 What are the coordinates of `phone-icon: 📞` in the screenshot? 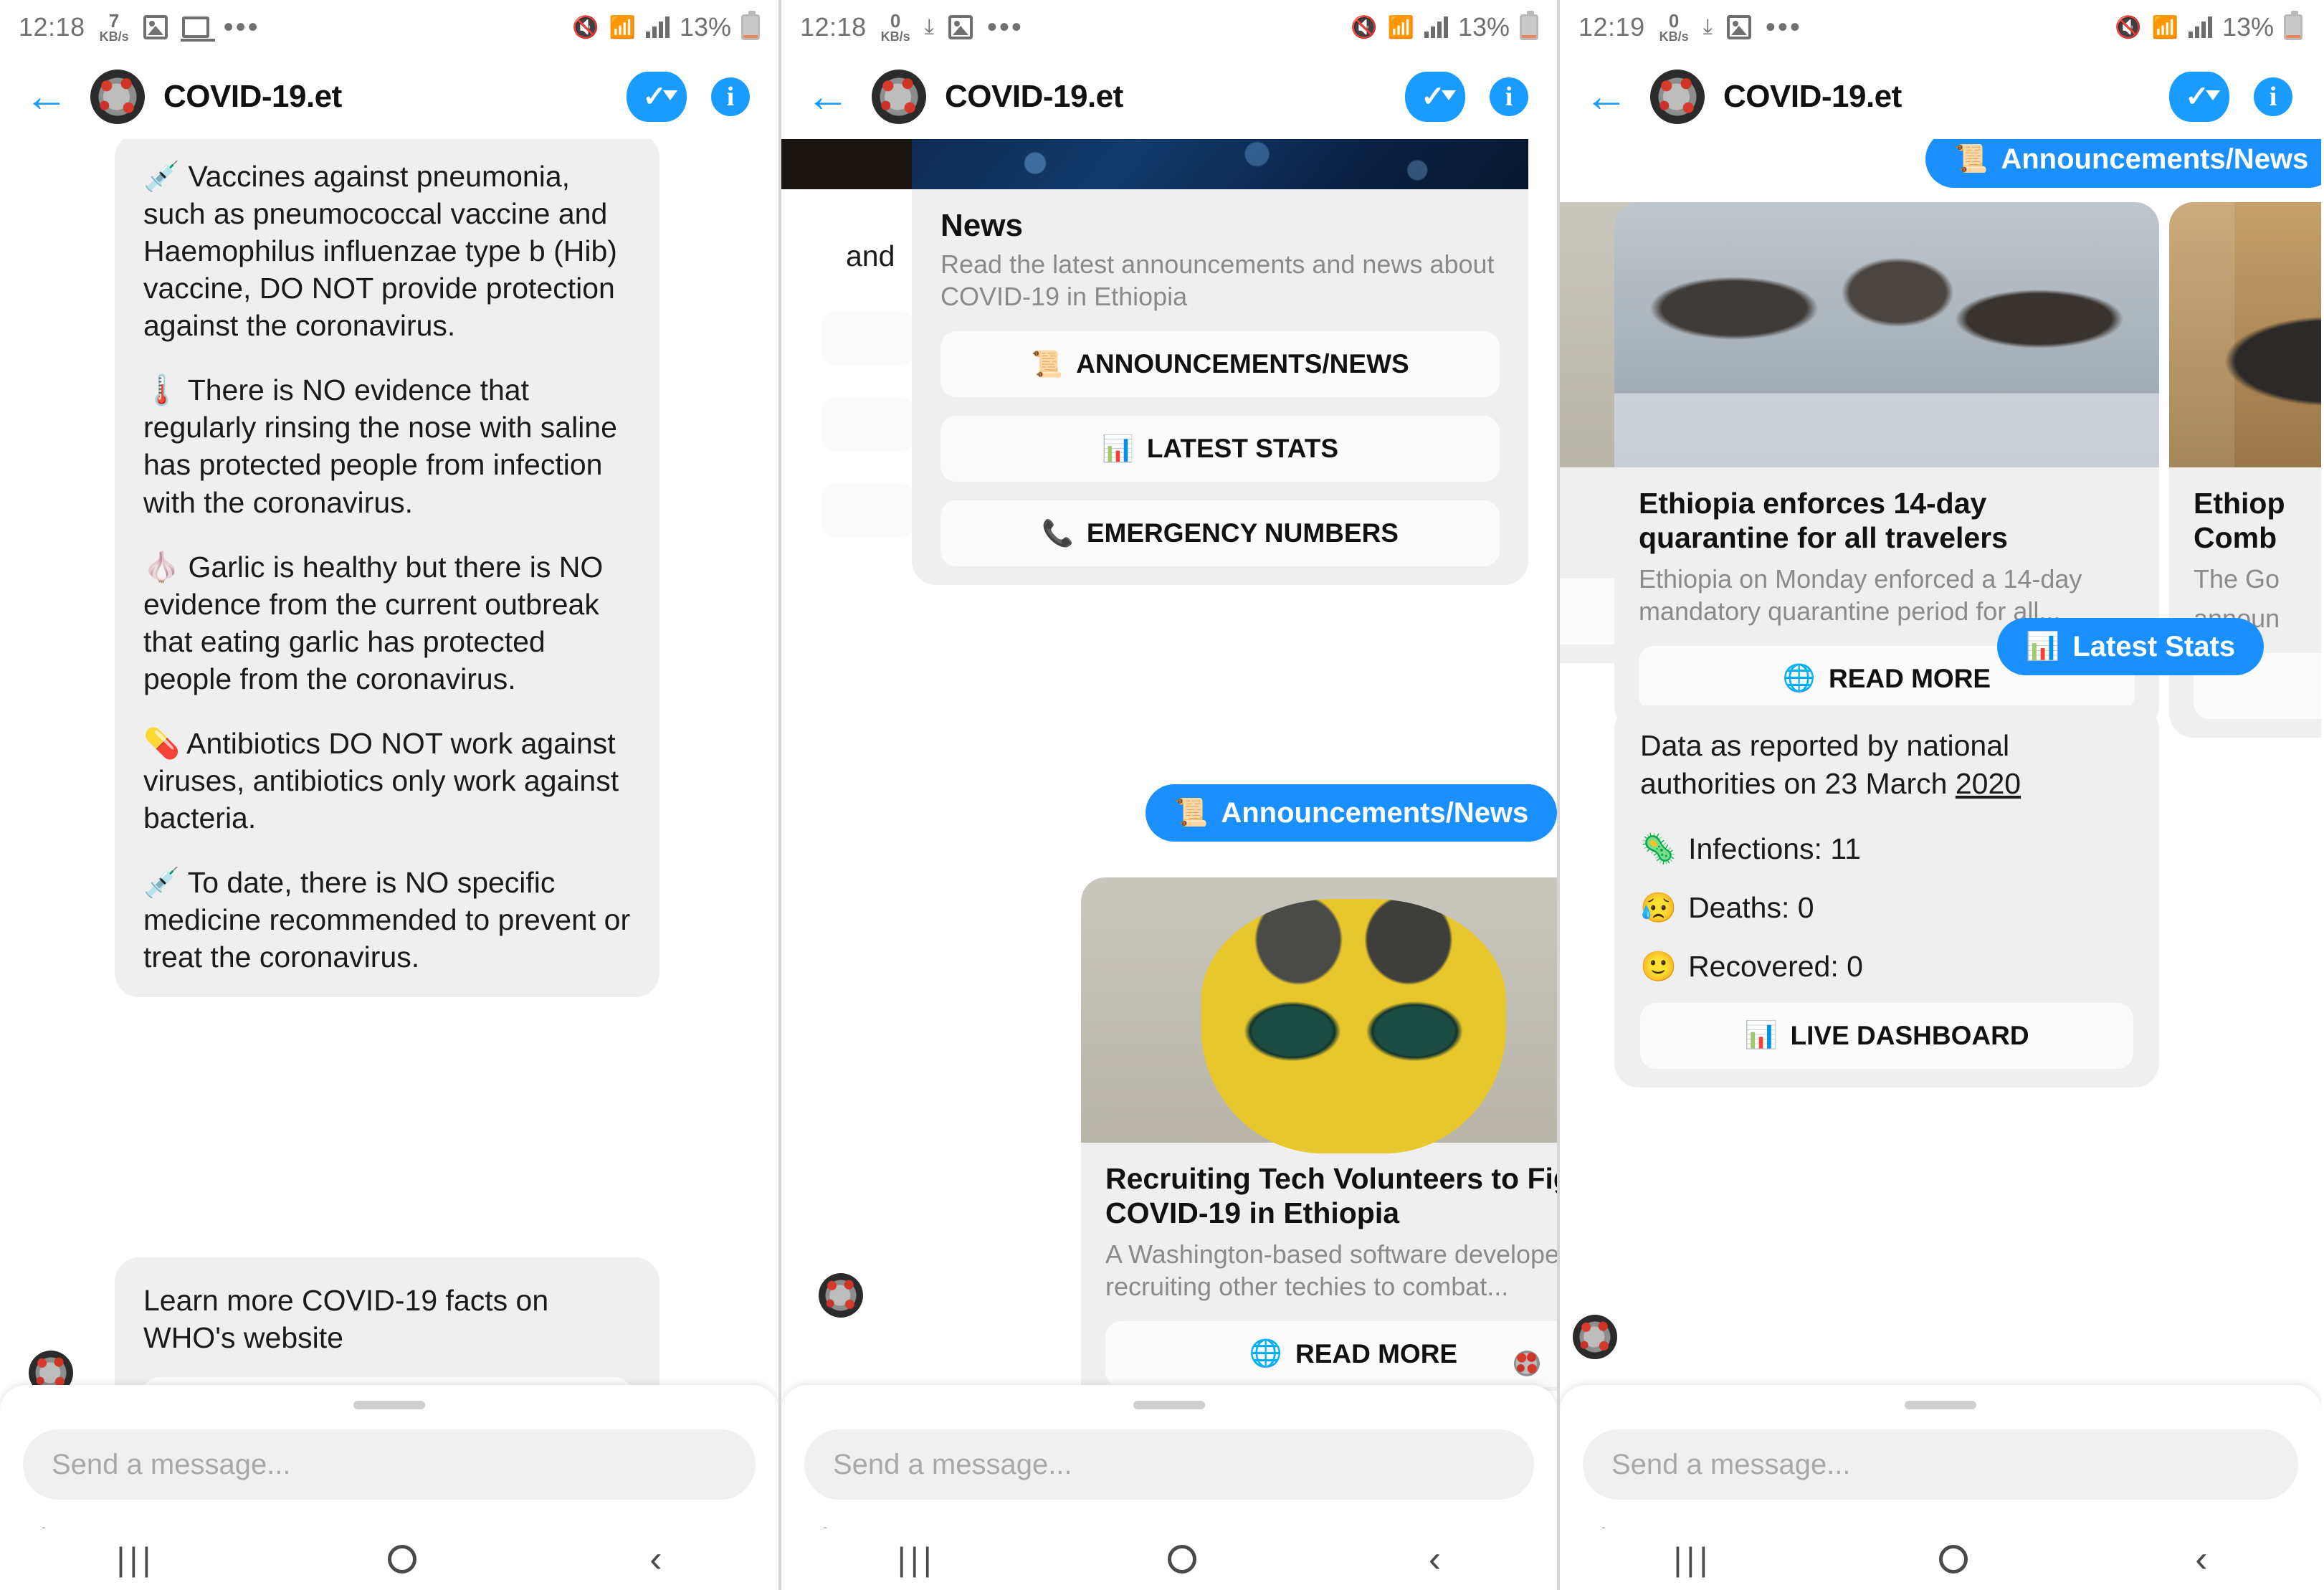 It's located at (1058, 533).